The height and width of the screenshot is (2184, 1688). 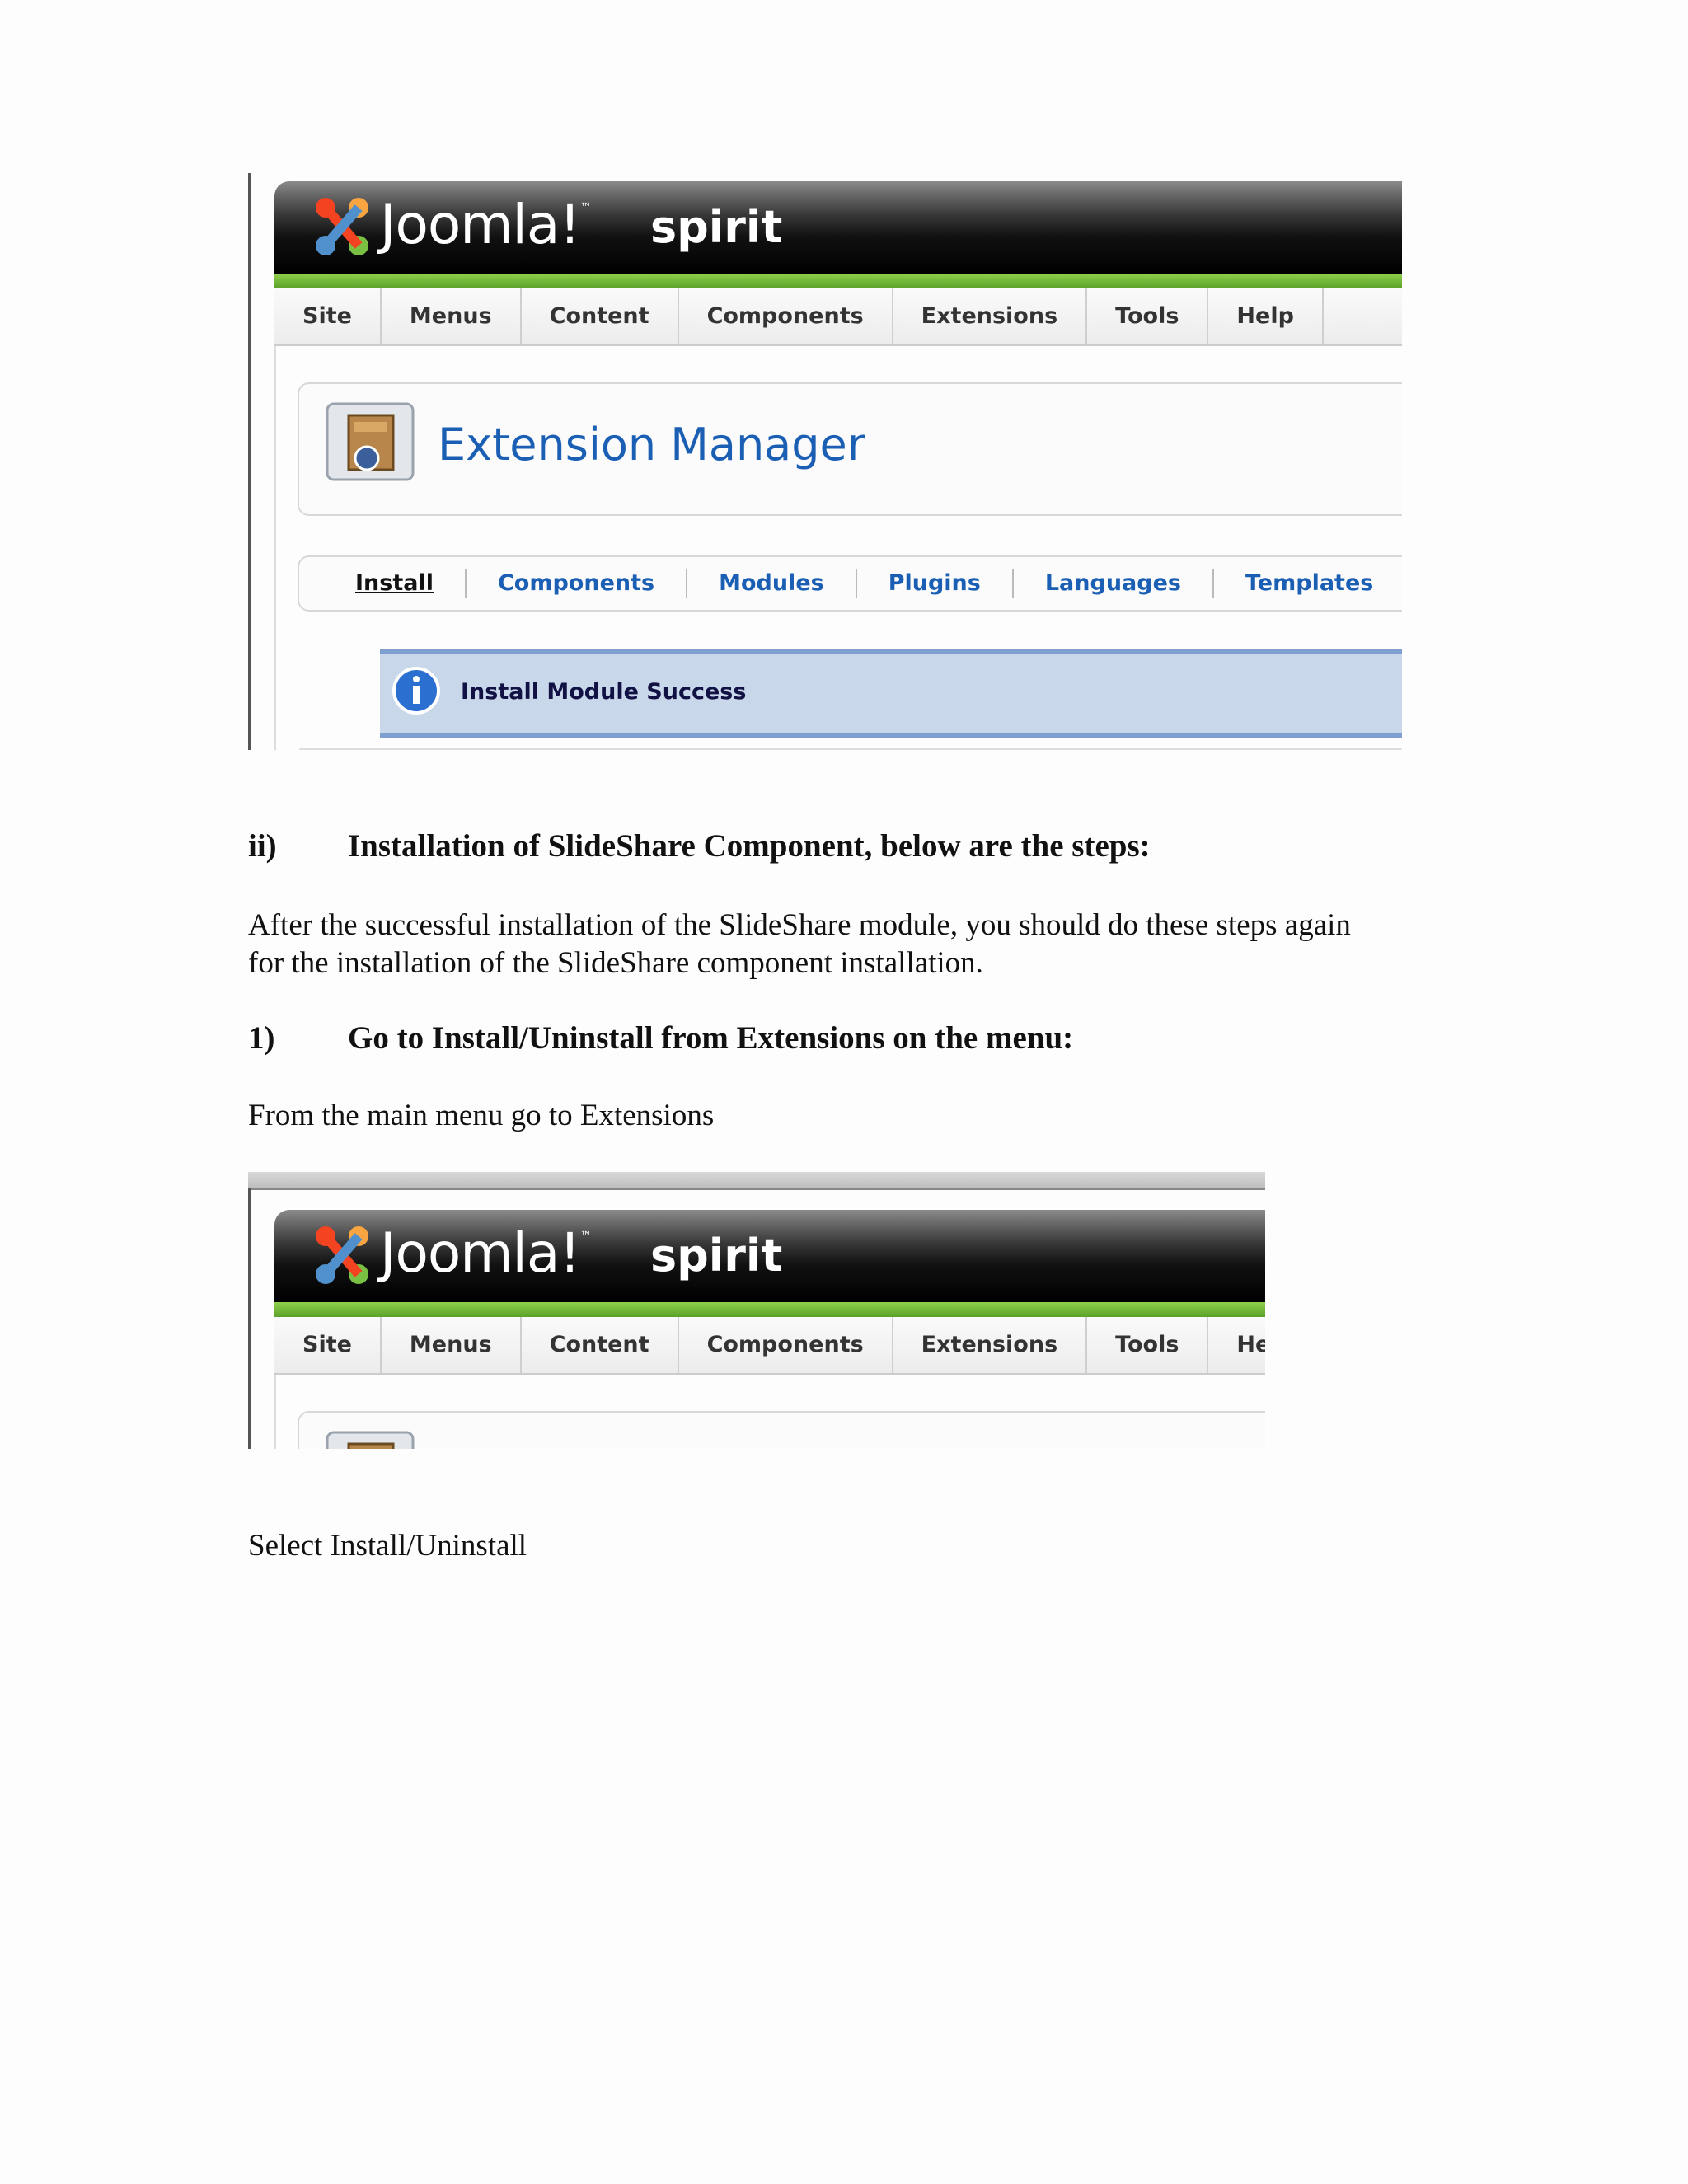 What do you see at coordinates (416, 691) in the screenshot?
I see `info-icon` at bounding box center [416, 691].